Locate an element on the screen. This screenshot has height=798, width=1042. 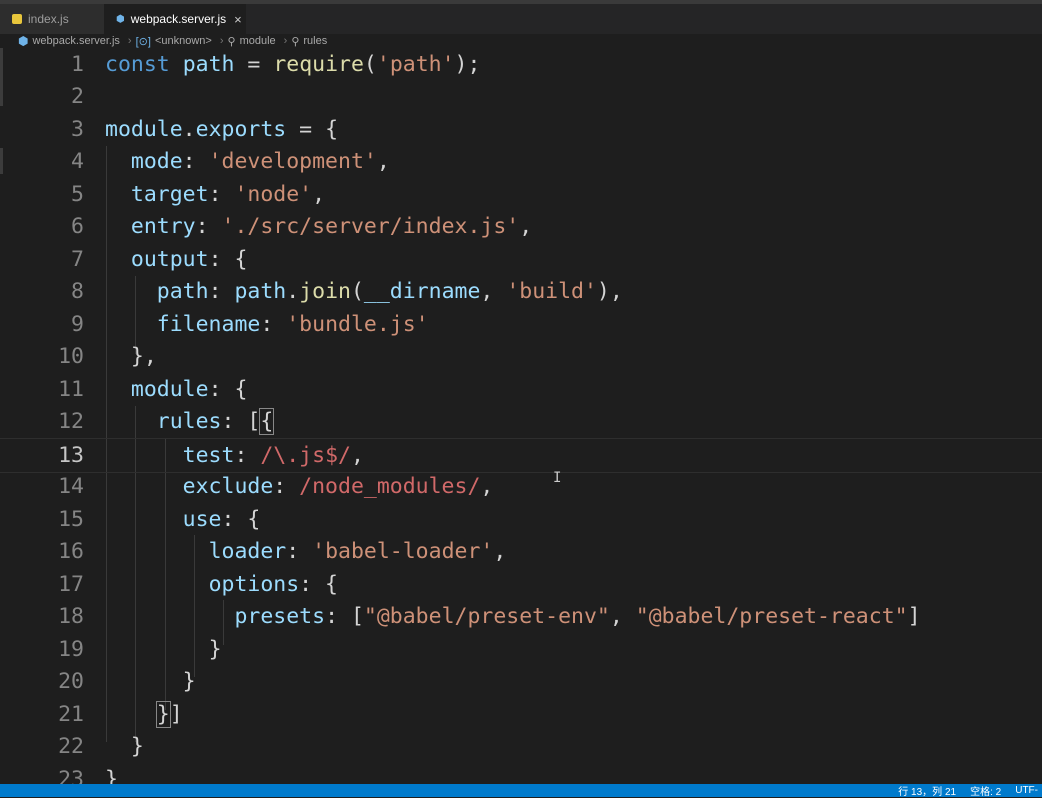
token: require is located at coordinates (318, 64).